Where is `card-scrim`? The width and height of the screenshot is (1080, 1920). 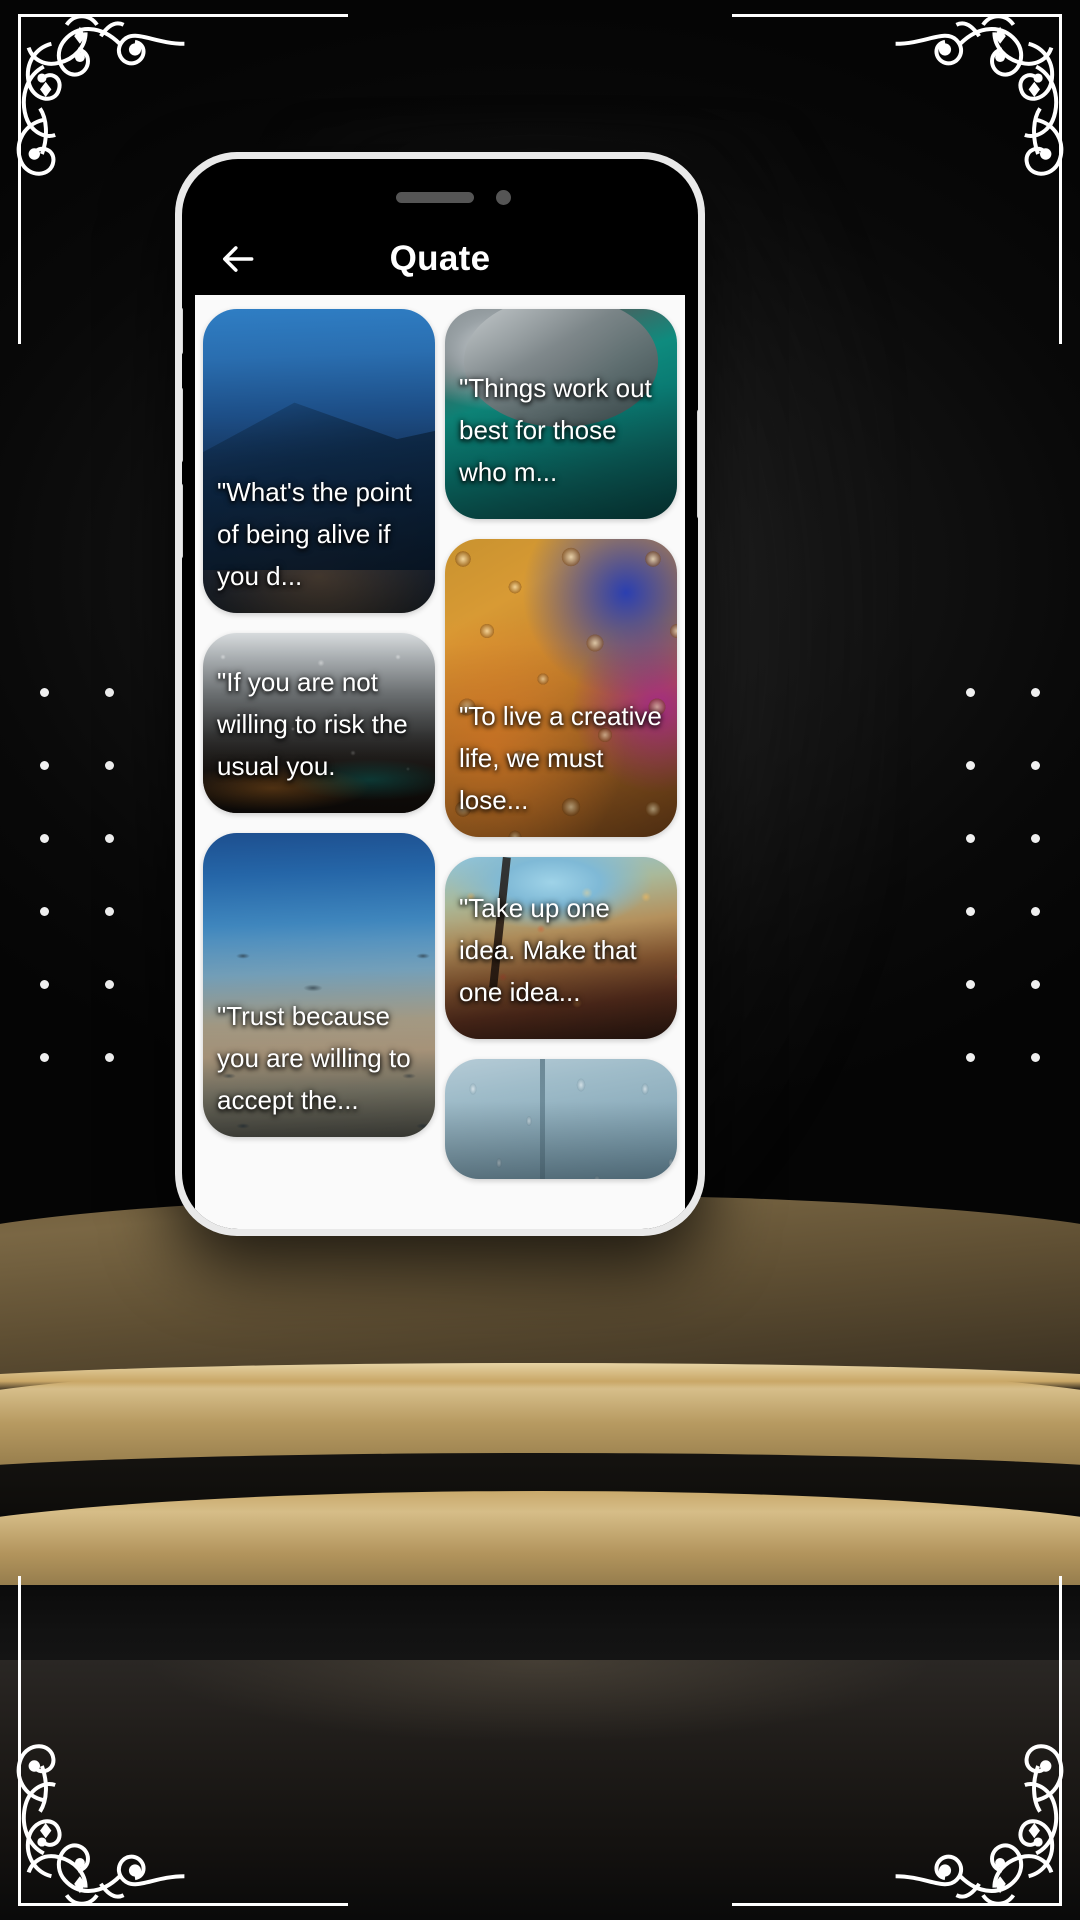 card-scrim is located at coordinates (561, 1119).